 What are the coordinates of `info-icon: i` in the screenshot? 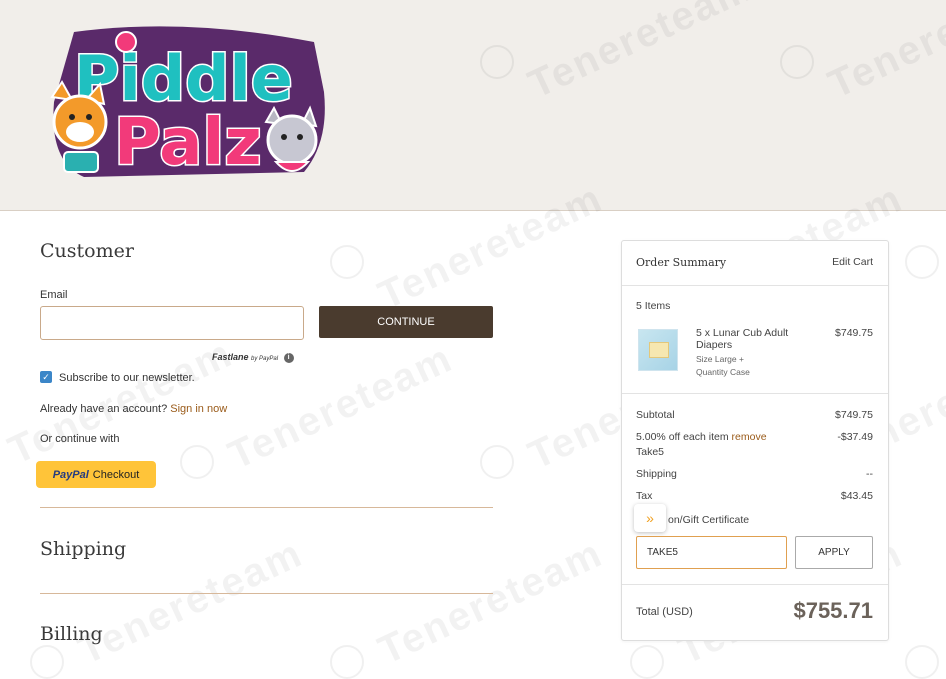 It's located at (288, 357).